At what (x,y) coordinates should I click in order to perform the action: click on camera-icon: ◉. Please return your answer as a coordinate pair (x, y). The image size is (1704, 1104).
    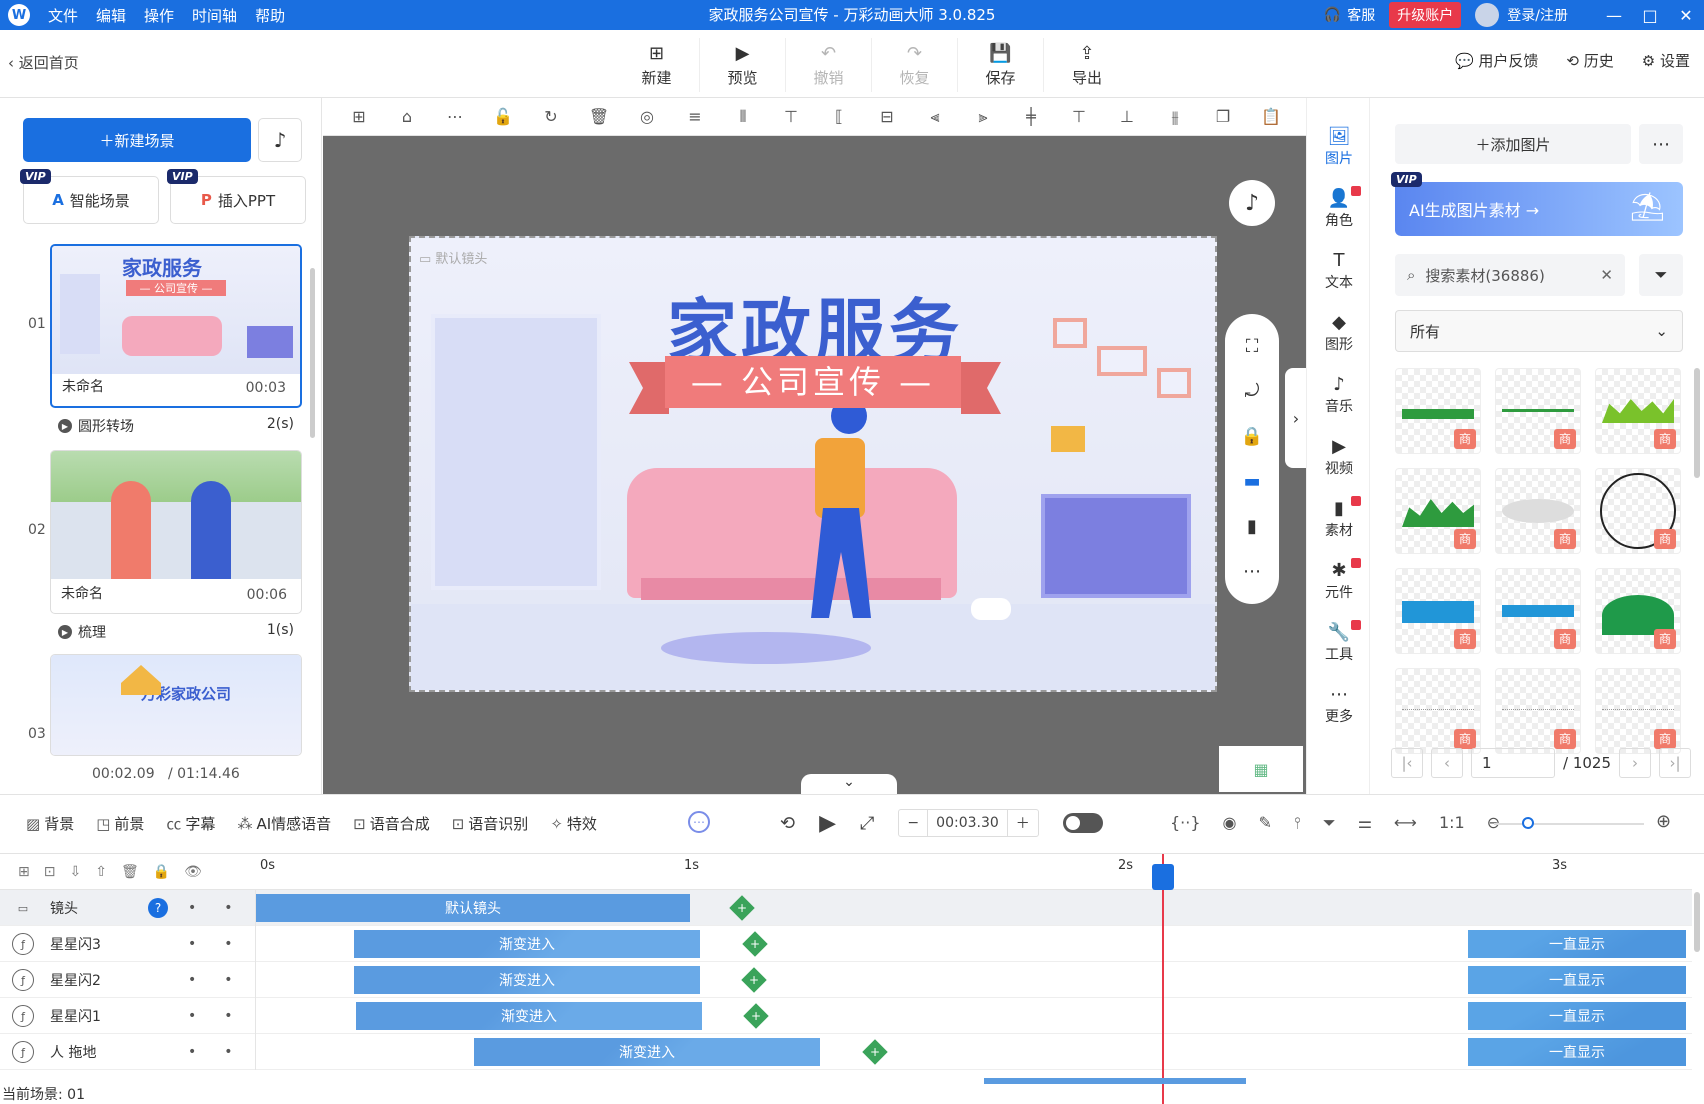
    Looking at the image, I should click on (1230, 823).